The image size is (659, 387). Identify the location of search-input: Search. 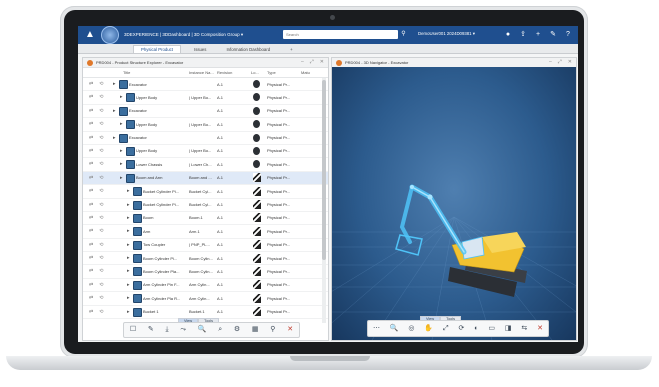
(340, 34).